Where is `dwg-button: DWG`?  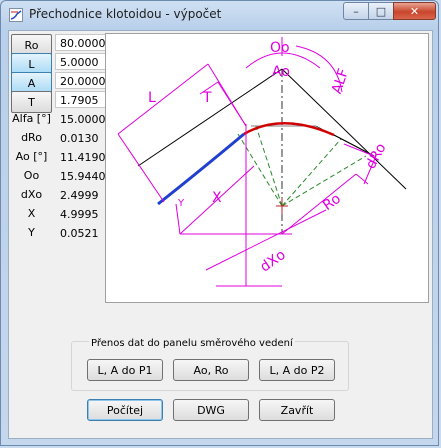
dwg-button: DWG is located at coordinates (211, 410).